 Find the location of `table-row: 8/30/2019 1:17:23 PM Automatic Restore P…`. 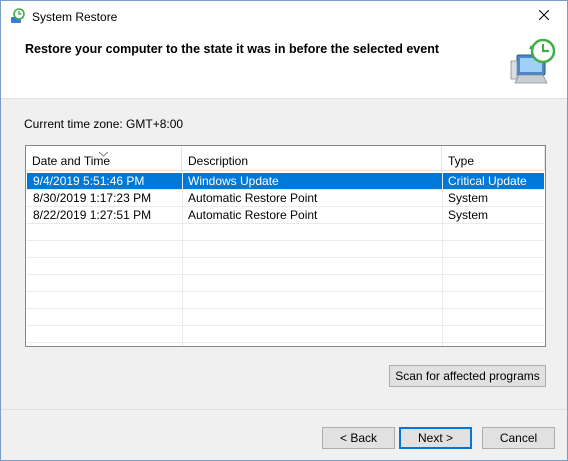

table-row: 8/30/2019 1:17:23 PM Automatic Restore P… is located at coordinates (285, 198).